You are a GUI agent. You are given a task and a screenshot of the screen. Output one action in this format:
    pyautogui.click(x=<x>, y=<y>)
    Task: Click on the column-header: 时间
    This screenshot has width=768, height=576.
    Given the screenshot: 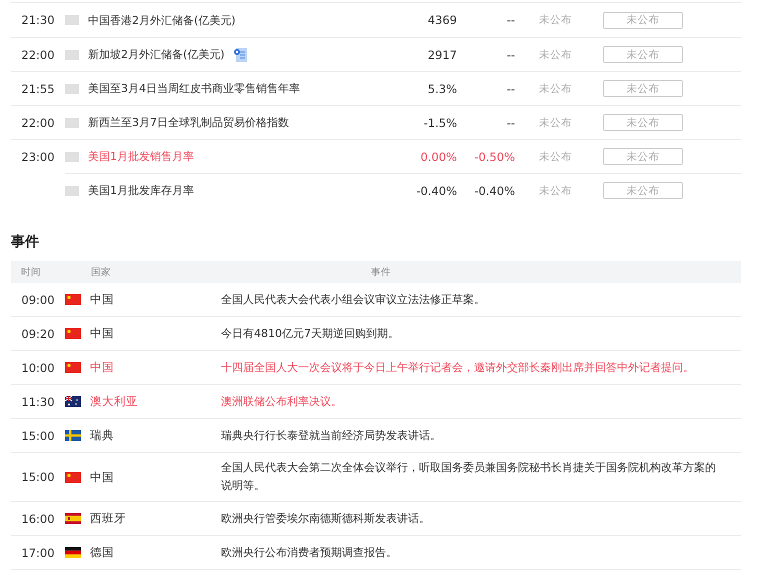 What is the action you would take?
    pyautogui.click(x=31, y=272)
    